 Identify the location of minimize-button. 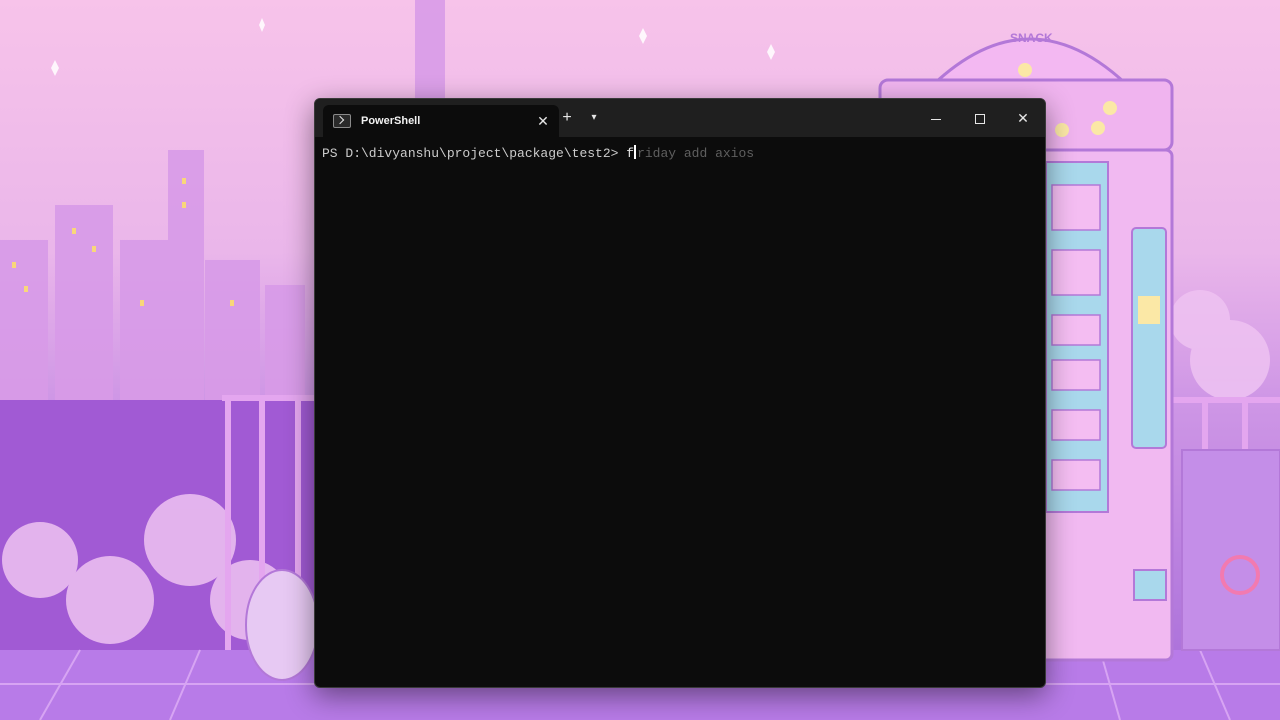
(936, 118).